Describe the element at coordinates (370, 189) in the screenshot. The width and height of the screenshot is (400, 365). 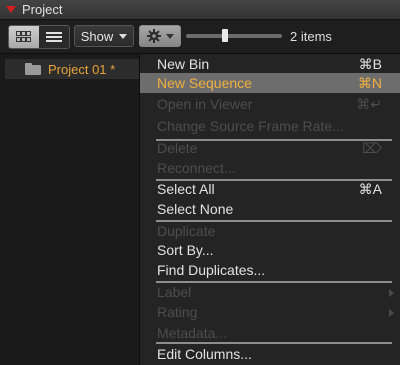
I see `shortcut-label: ⌘A` at that location.